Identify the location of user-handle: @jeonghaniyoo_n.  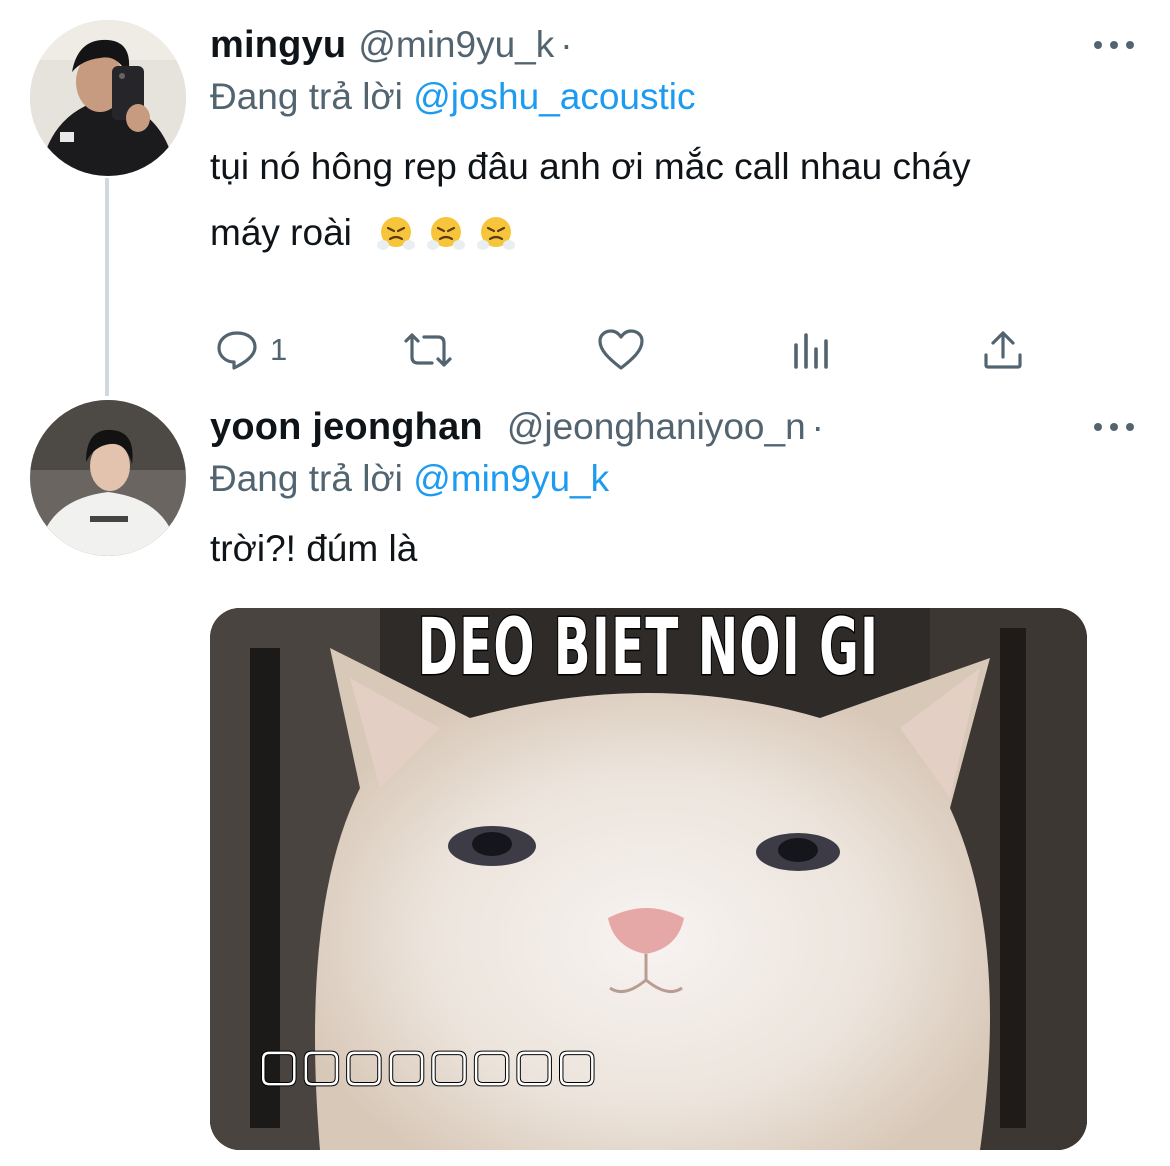
(656, 427).